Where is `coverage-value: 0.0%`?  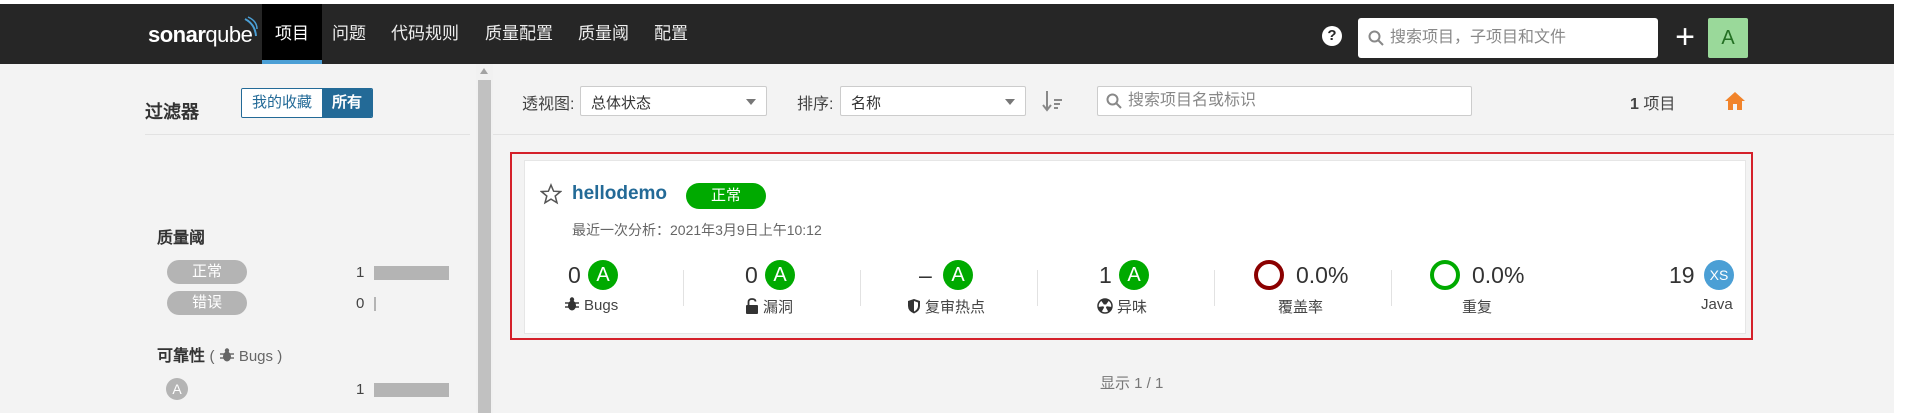 coverage-value: 0.0% is located at coordinates (1322, 275).